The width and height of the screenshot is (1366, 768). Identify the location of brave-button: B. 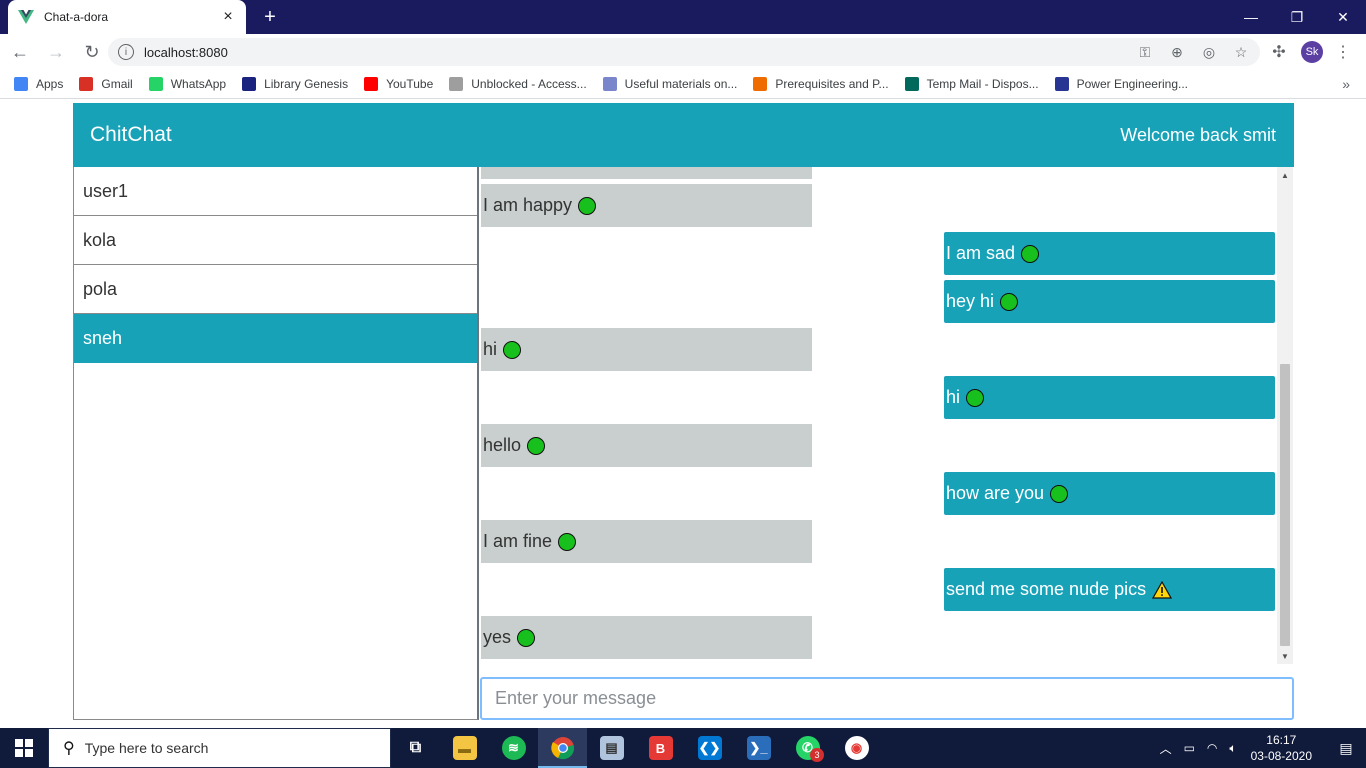
(660, 748).